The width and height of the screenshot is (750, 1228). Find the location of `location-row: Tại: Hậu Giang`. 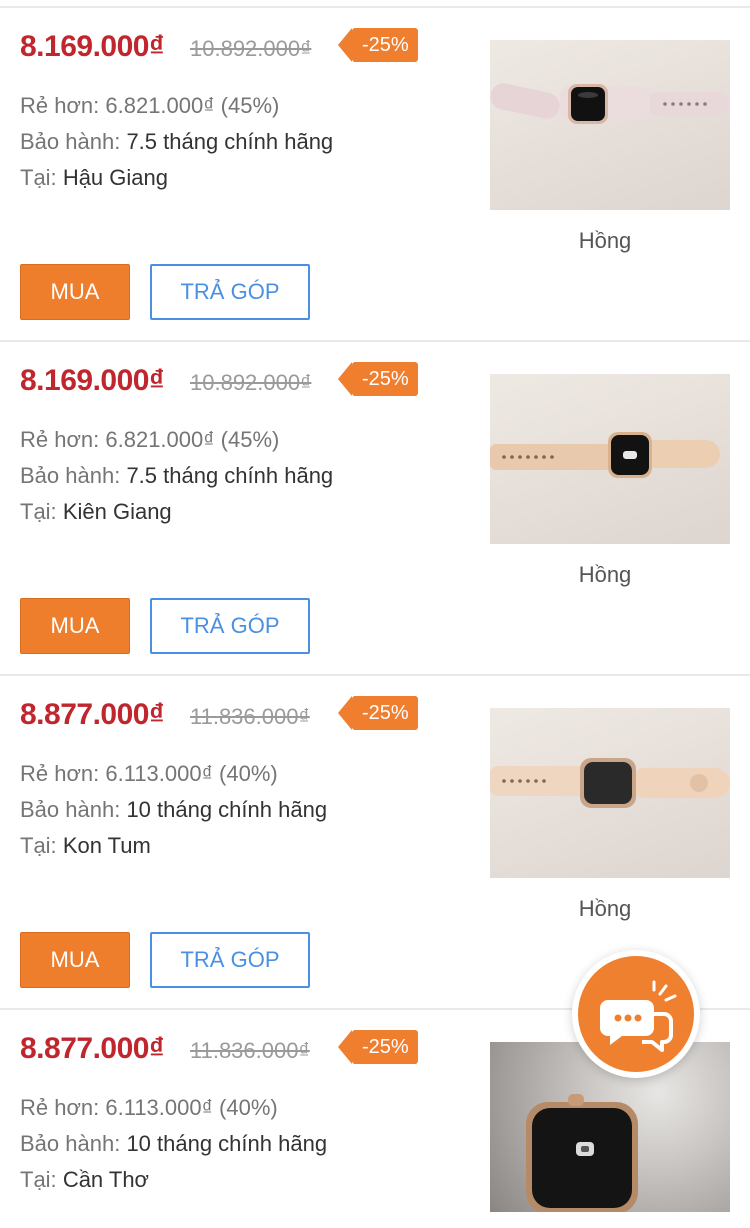

location-row: Tại: Hậu Giang is located at coordinates (176, 178).